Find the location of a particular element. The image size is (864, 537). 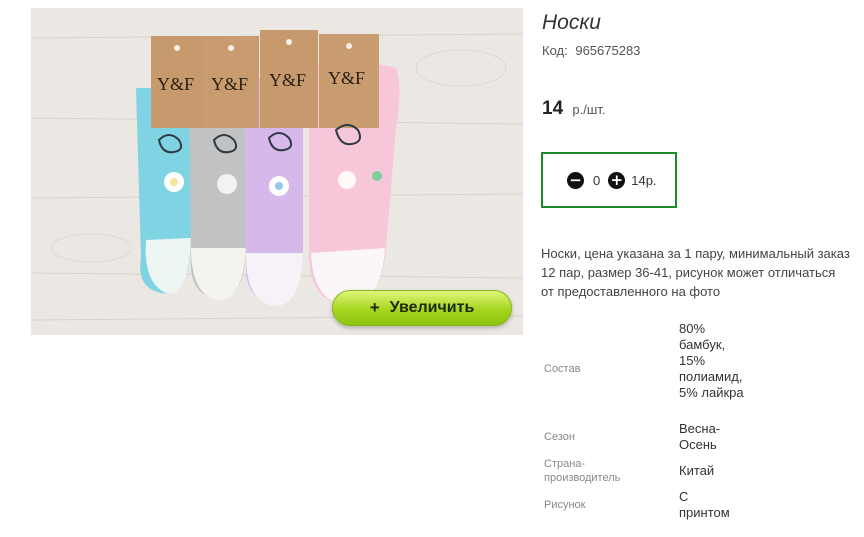

product-title: Носки is located at coordinates (571, 22).